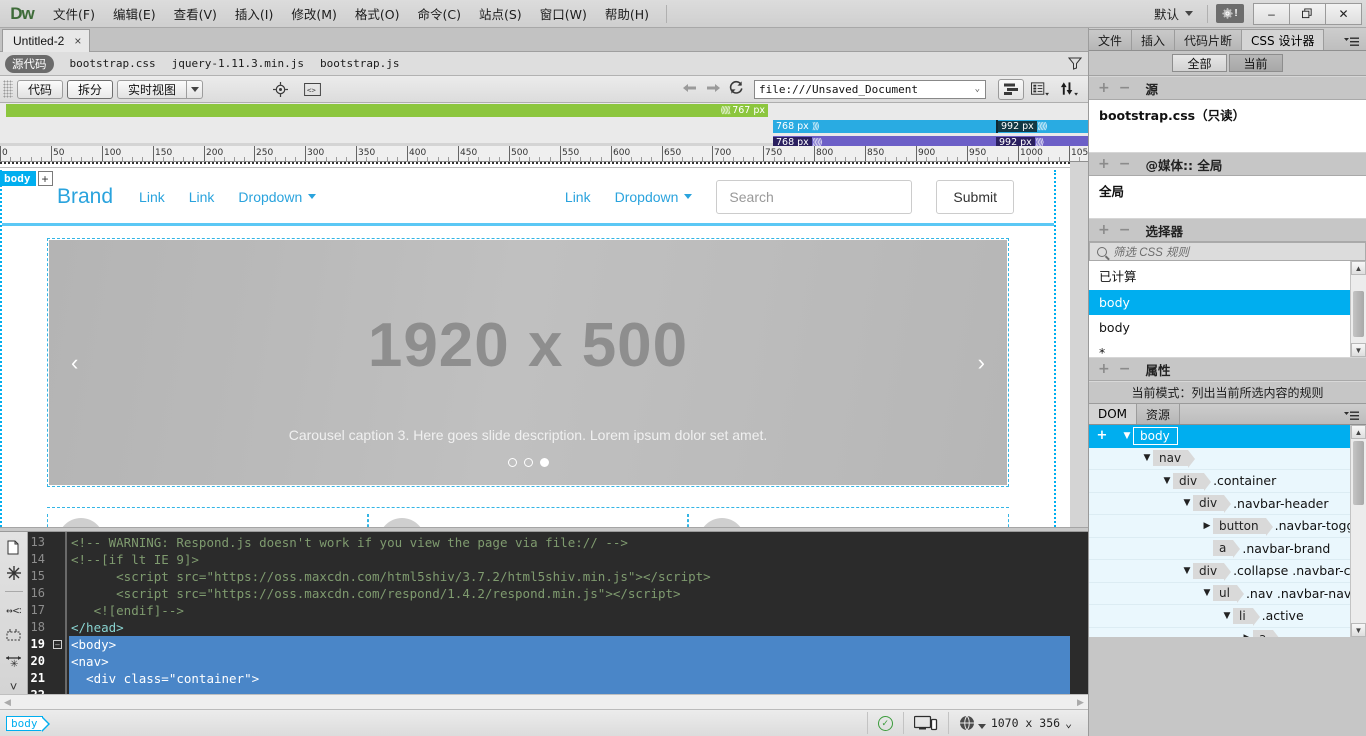  Describe the element at coordinates (40, 89) in the screenshot. I see `code-view-button: 代码` at that location.